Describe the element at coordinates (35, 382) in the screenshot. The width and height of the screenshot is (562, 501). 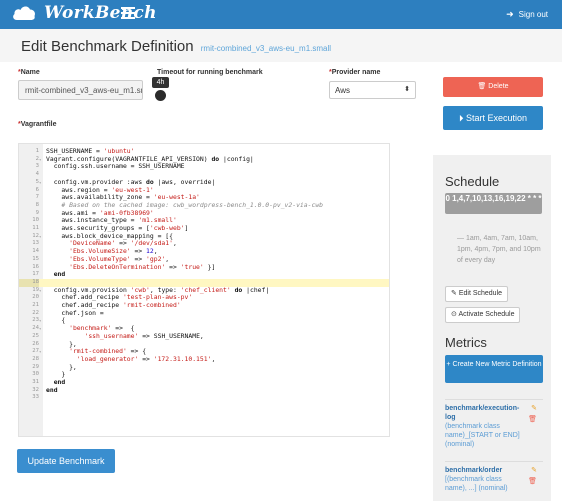
I see `line-number: 31` at that location.